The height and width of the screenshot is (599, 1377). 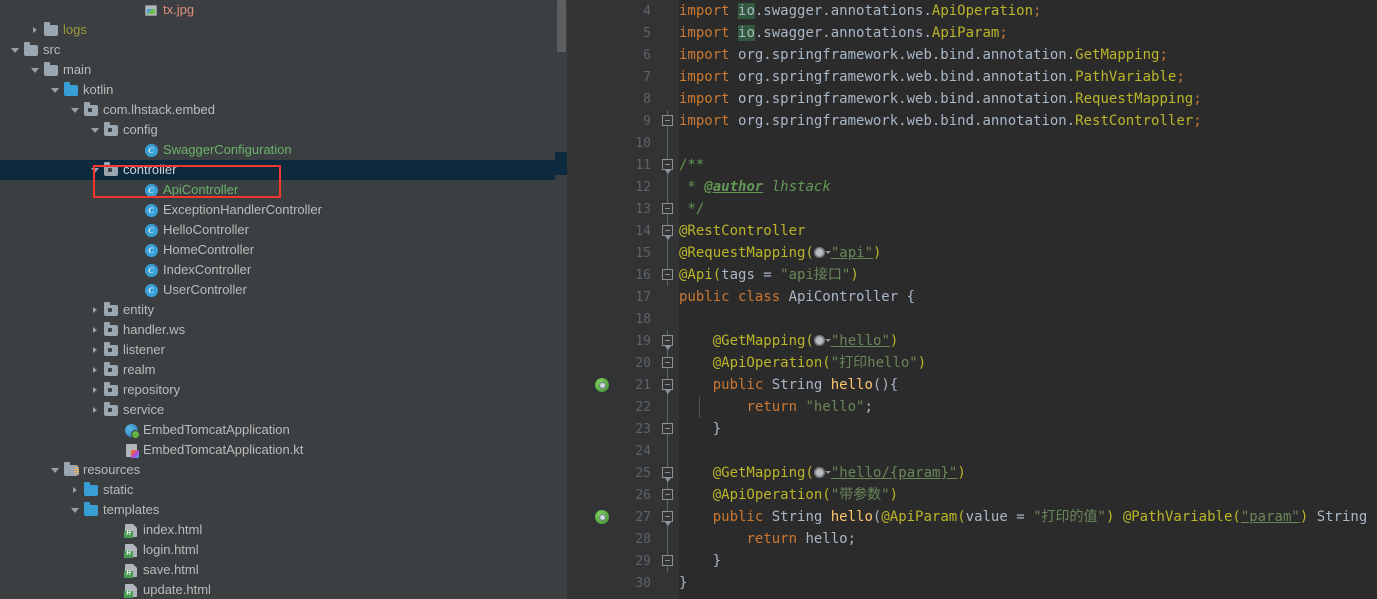 What do you see at coordinates (277, 450) in the screenshot?
I see `tree-item-embedtomcatapplication-kt: EmbedTomcatApplication.kt` at bounding box center [277, 450].